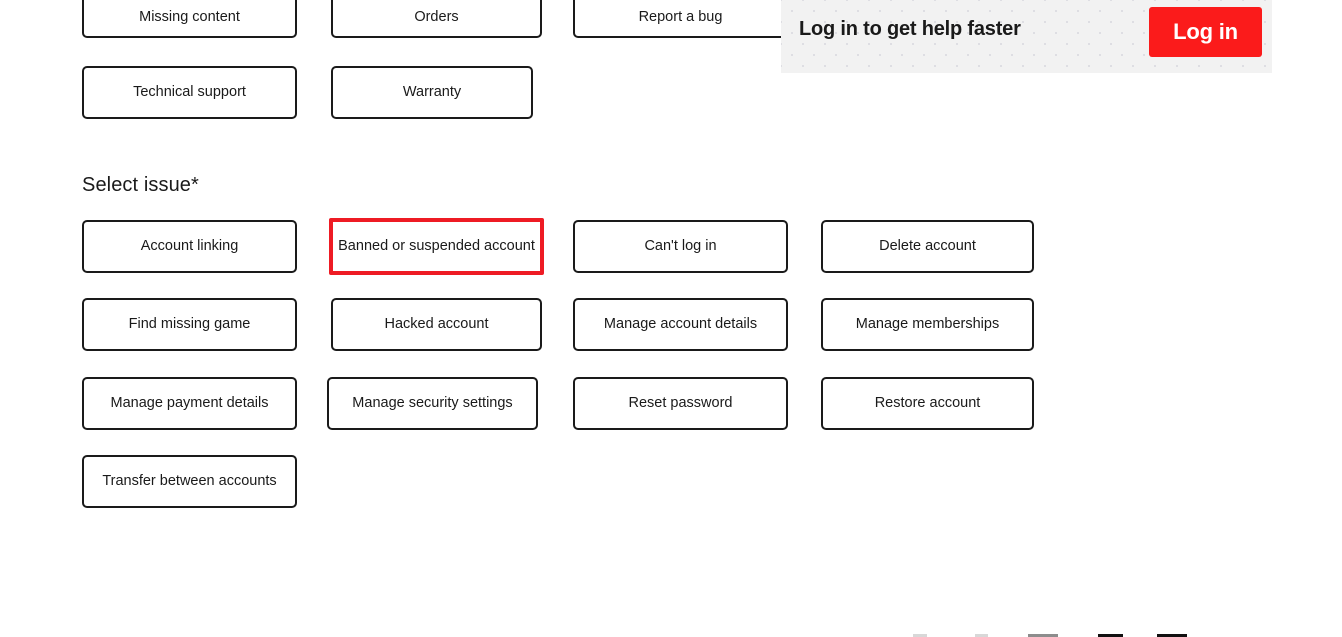 This screenshot has width=1342, height=637. I want to click on issue-button-manage-memberships: Manage memberships, so click(927, 324).